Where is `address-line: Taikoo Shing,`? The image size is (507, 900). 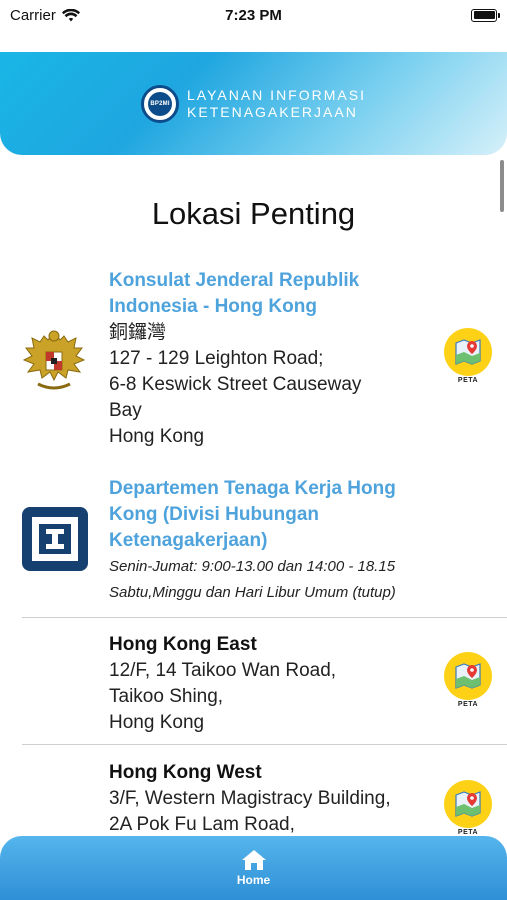 address-line: Taikoo Shing, is located at coordinates (166, 696).